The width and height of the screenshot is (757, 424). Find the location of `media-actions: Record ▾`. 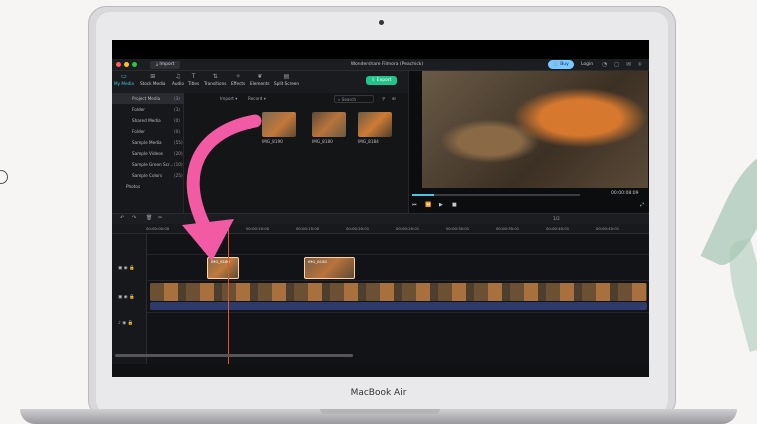

media-actions: Record ▾ is located at coordinates (257, 98).